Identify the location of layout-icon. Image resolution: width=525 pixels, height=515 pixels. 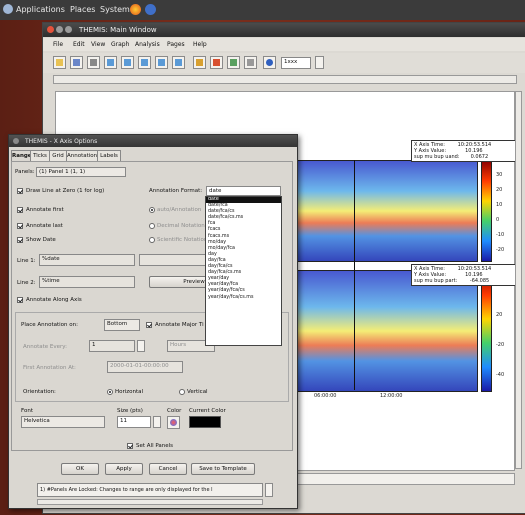
(233, 62).